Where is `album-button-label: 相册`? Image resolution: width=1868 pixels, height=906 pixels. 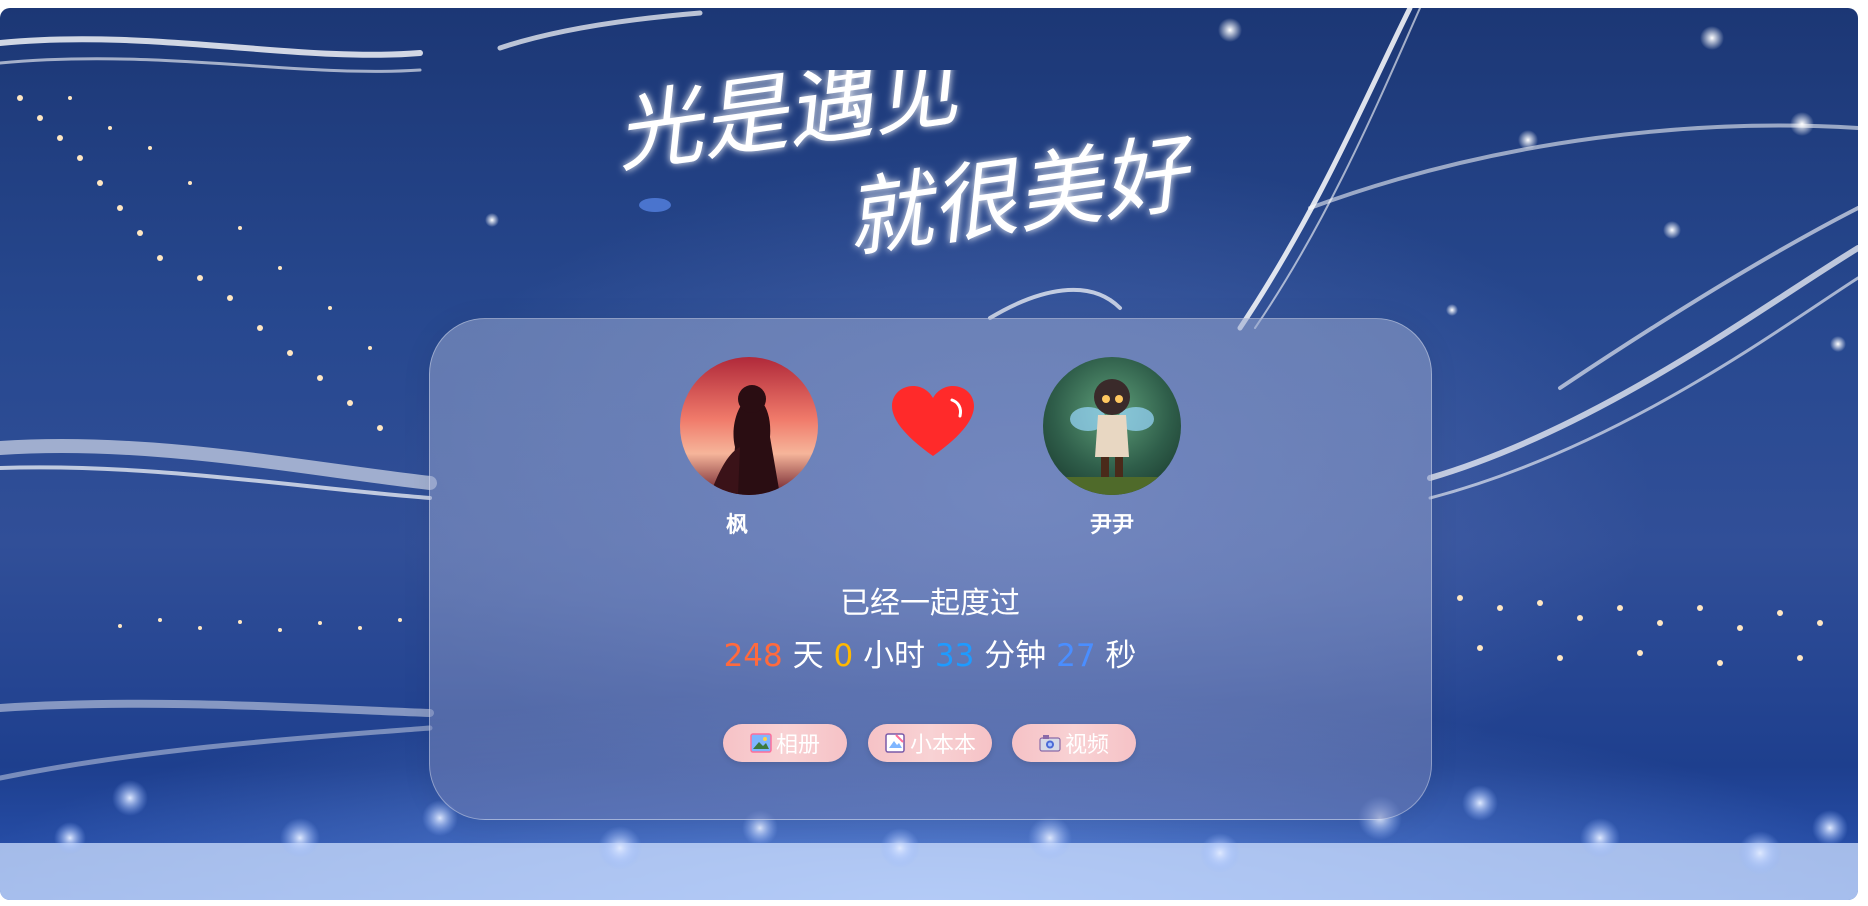 album-button-label: 相册 is located at coordinates (797, 745).